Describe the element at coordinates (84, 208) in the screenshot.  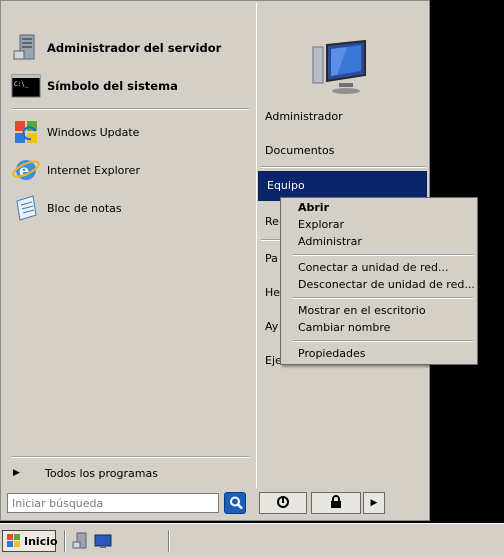
I see `recent-item-label: Bloc de notas` at that location.